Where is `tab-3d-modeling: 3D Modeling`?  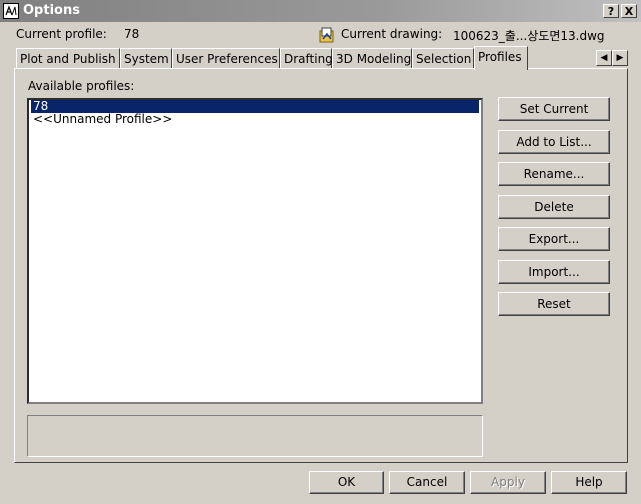 tab-3d-modeling: 3D Modeling is located at coordinates (372, 58).